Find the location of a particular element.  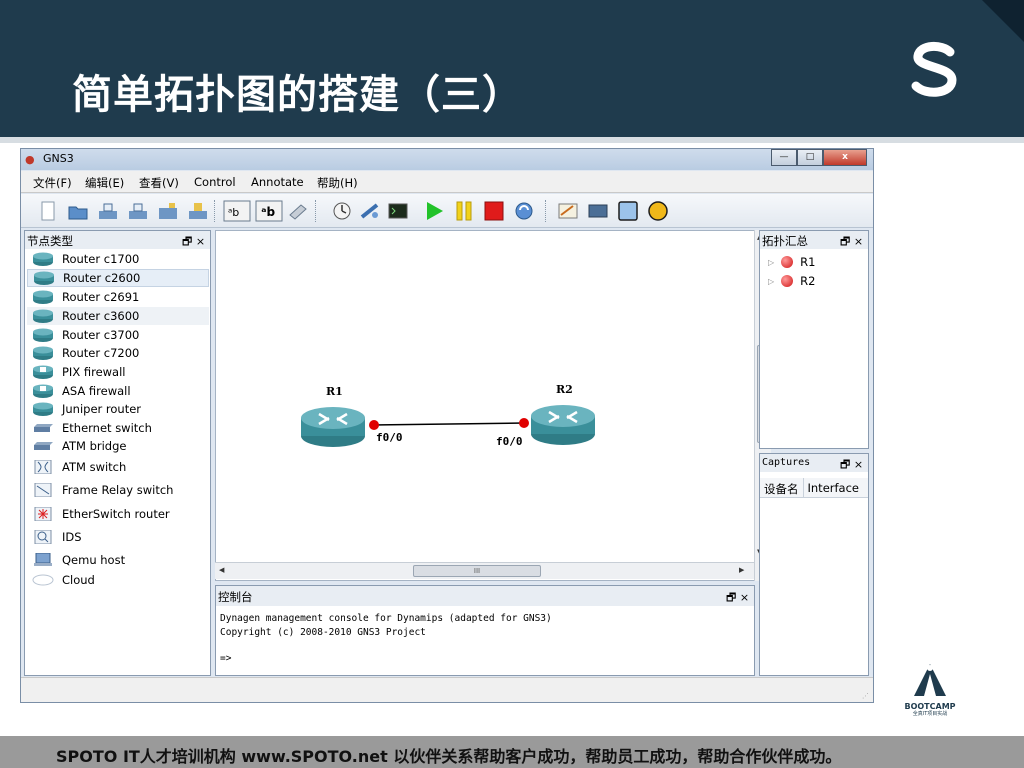

node-type-item: Router c2600 is located at coordinates (118, 278).